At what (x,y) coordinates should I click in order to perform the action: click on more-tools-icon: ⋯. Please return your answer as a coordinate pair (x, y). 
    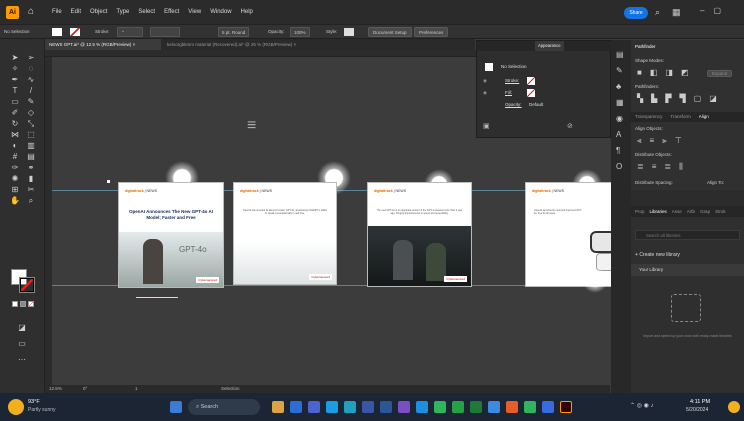
    Looking at the image, I should click on (22, 360).